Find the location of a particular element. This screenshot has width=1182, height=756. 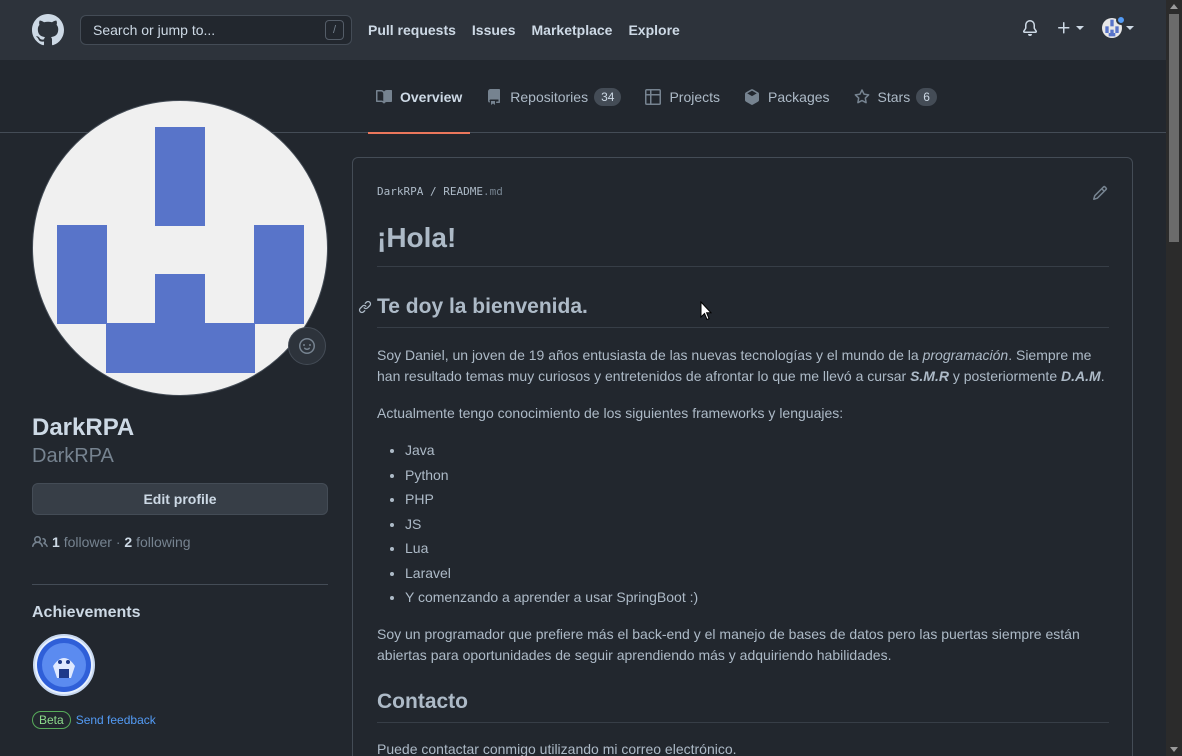

profile-name: DarkRPA is located at coordinates (83, 427).